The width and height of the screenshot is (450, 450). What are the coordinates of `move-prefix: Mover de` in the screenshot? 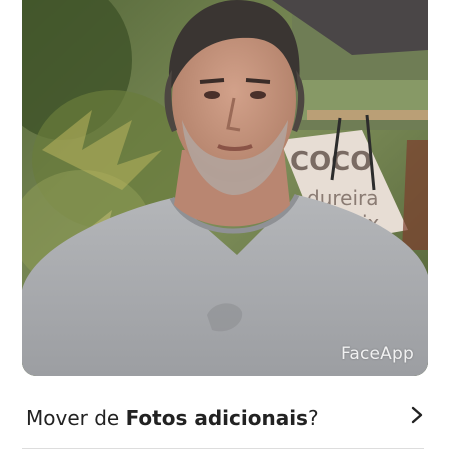 It's located at (76, 418).